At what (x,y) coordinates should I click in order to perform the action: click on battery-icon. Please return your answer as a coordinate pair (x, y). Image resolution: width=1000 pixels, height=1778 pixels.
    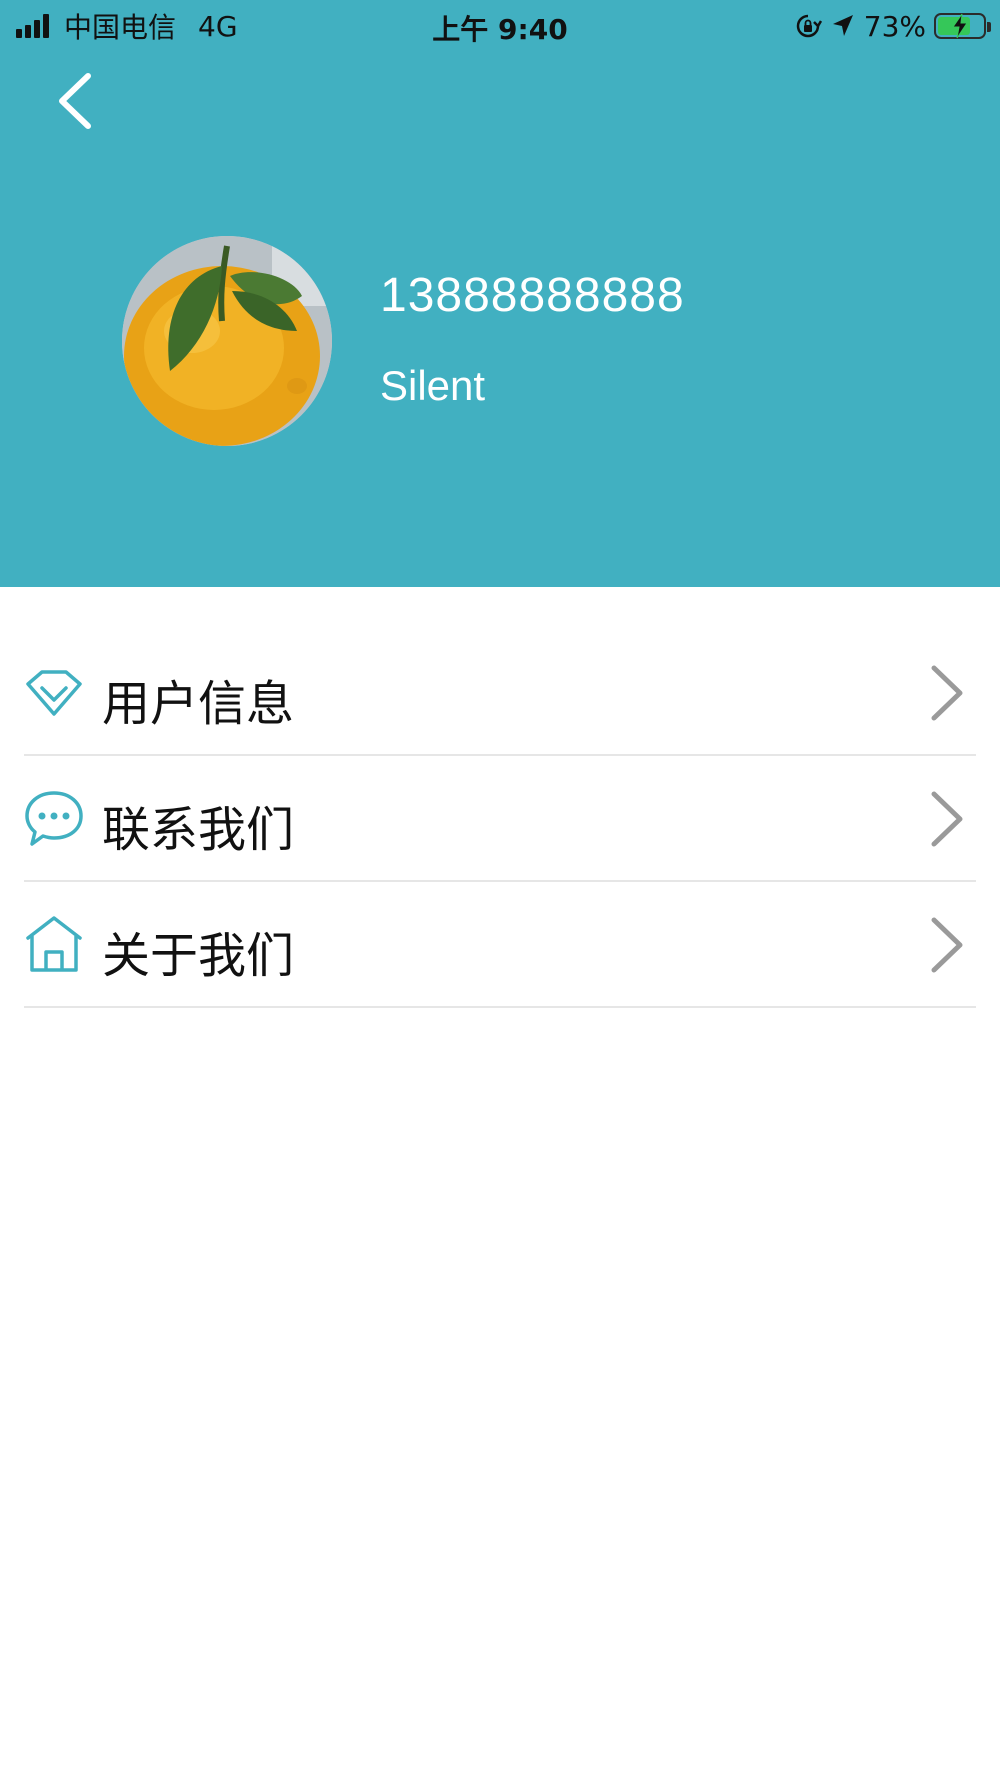
    Looking at the image, I should click on (962, 26).